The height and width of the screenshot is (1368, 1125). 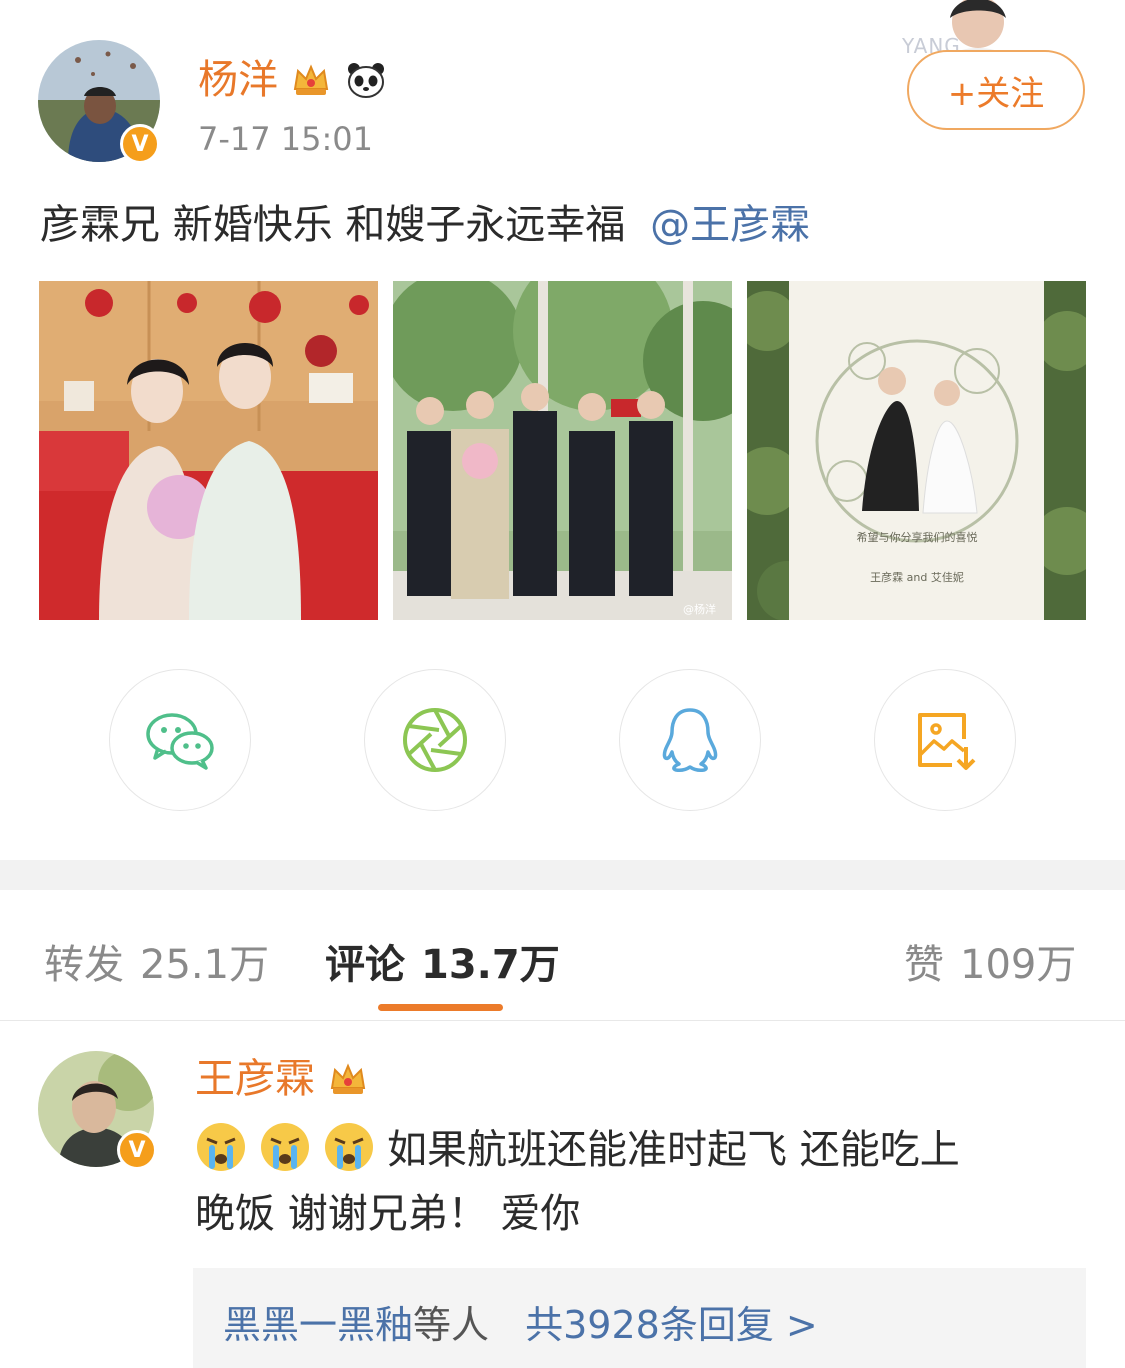 I want to click on save-image-button, so click(x=945, y=740).